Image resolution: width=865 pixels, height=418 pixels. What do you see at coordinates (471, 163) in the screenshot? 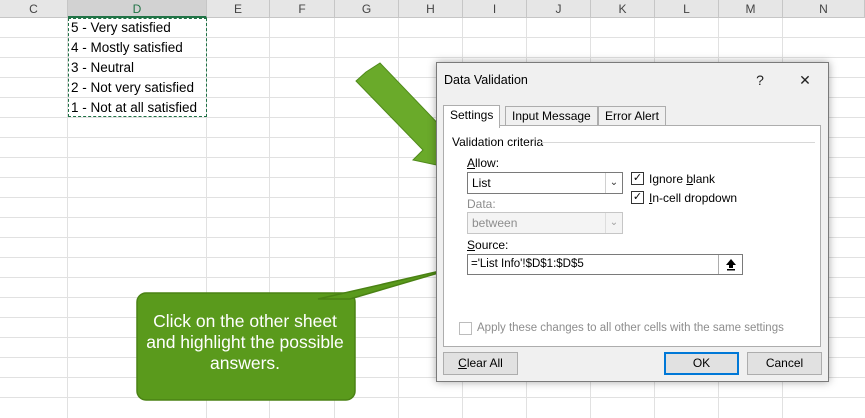
I see `allow-label-accesskey: A` at bounding box center [471, 163].